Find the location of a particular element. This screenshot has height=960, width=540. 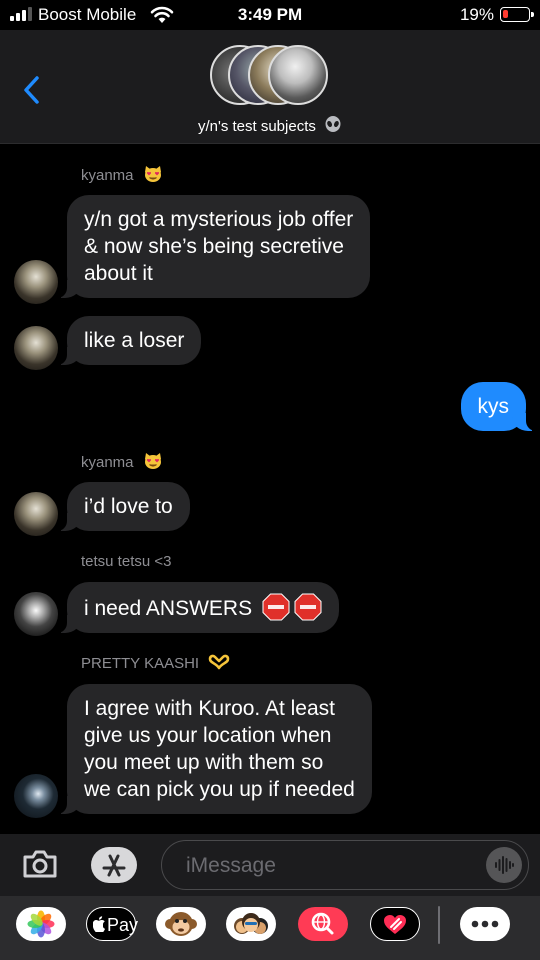

search-images-button is located at coordinates (323, 924).